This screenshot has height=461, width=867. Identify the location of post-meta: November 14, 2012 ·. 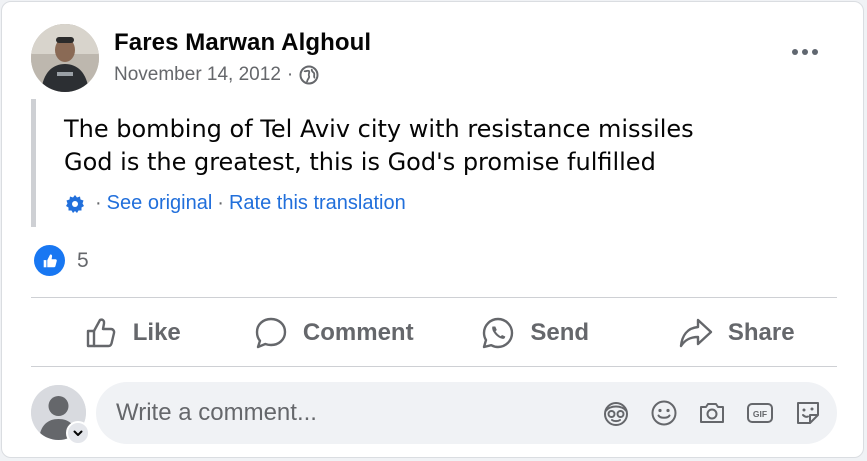
(216, 75).